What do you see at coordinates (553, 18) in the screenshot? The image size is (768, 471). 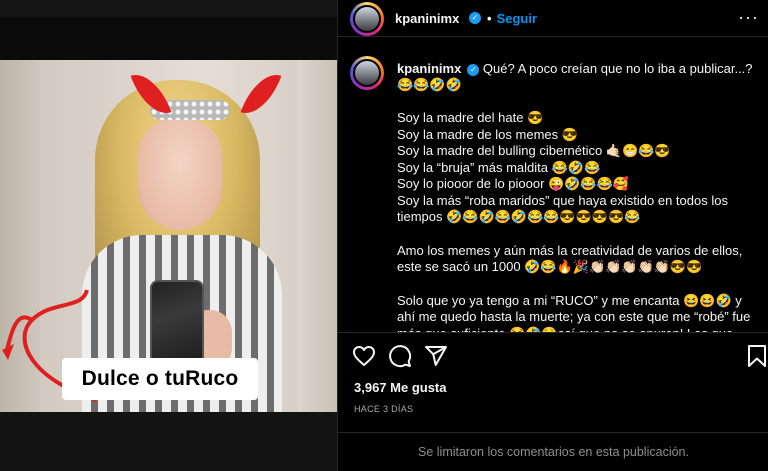 I see `post-header: kpaninimx ✓ • Seguir ···` at bounding box center [553, 18].